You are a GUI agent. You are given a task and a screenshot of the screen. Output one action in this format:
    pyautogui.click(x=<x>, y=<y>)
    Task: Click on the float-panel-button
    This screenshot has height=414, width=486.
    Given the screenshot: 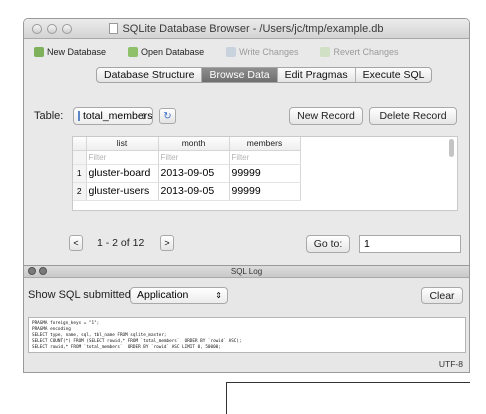 What is the action you would take?
    pyautogui.click(x=43, y=271)
    